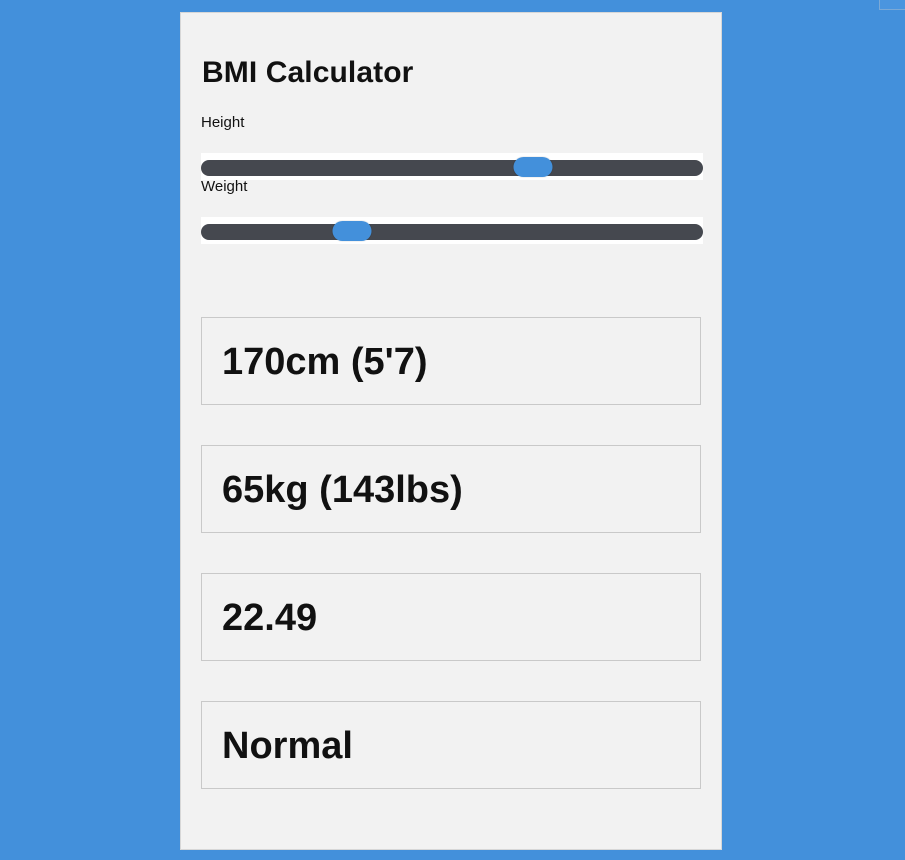  I want to click on weight-result-value: 65kg (143lbs), so click(342, 490).